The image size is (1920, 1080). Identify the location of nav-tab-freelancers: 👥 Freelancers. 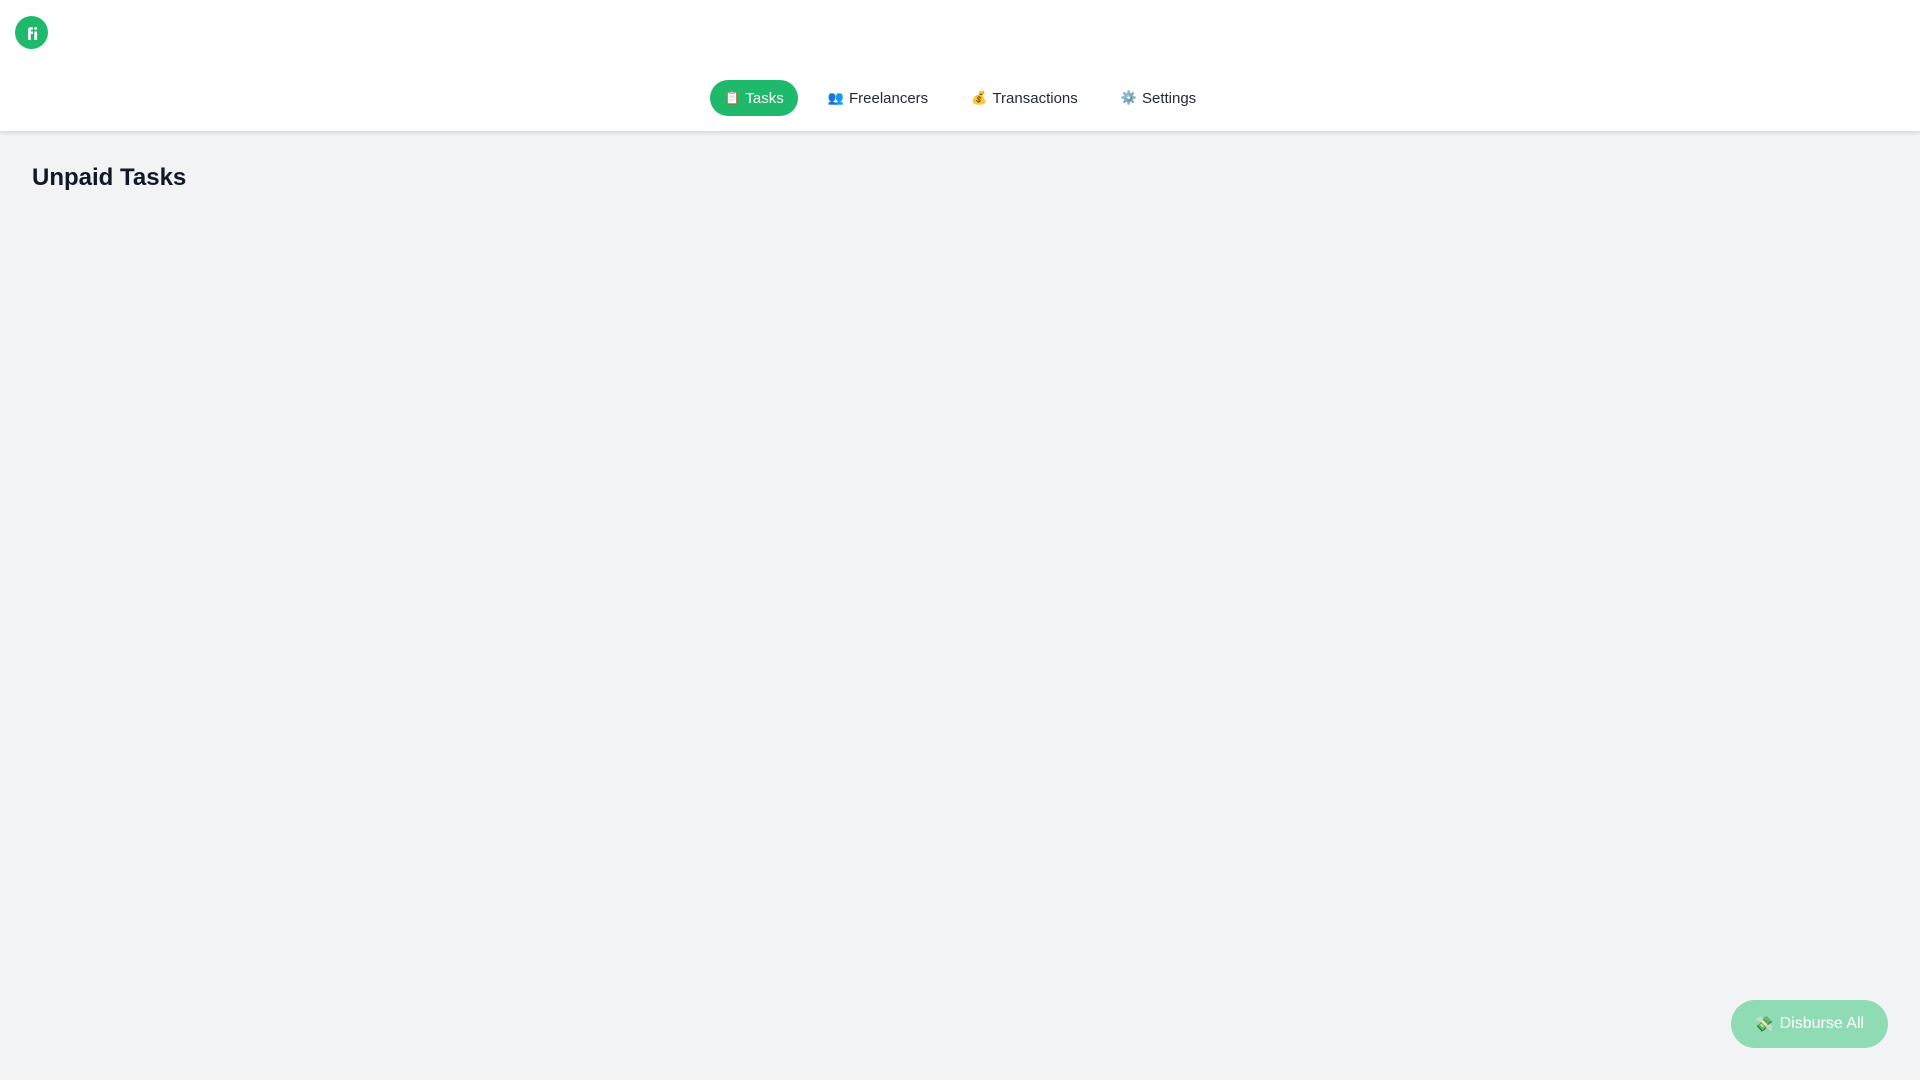
(878, 98).